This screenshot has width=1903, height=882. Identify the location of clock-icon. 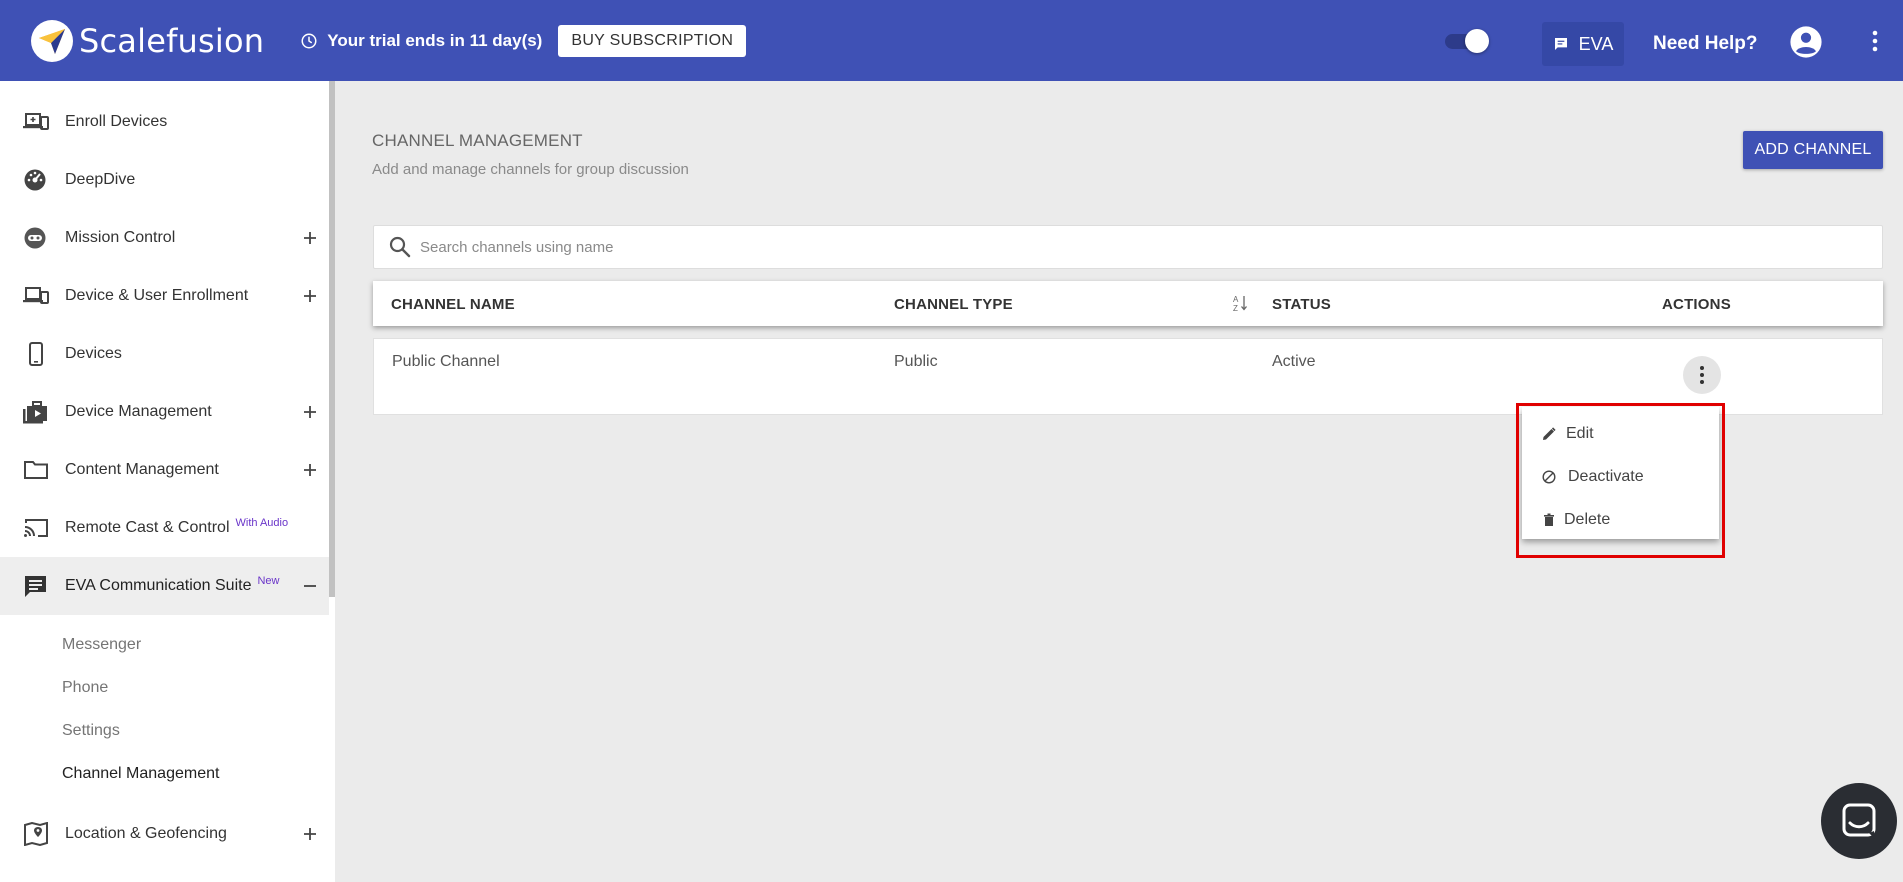
(309, 40).